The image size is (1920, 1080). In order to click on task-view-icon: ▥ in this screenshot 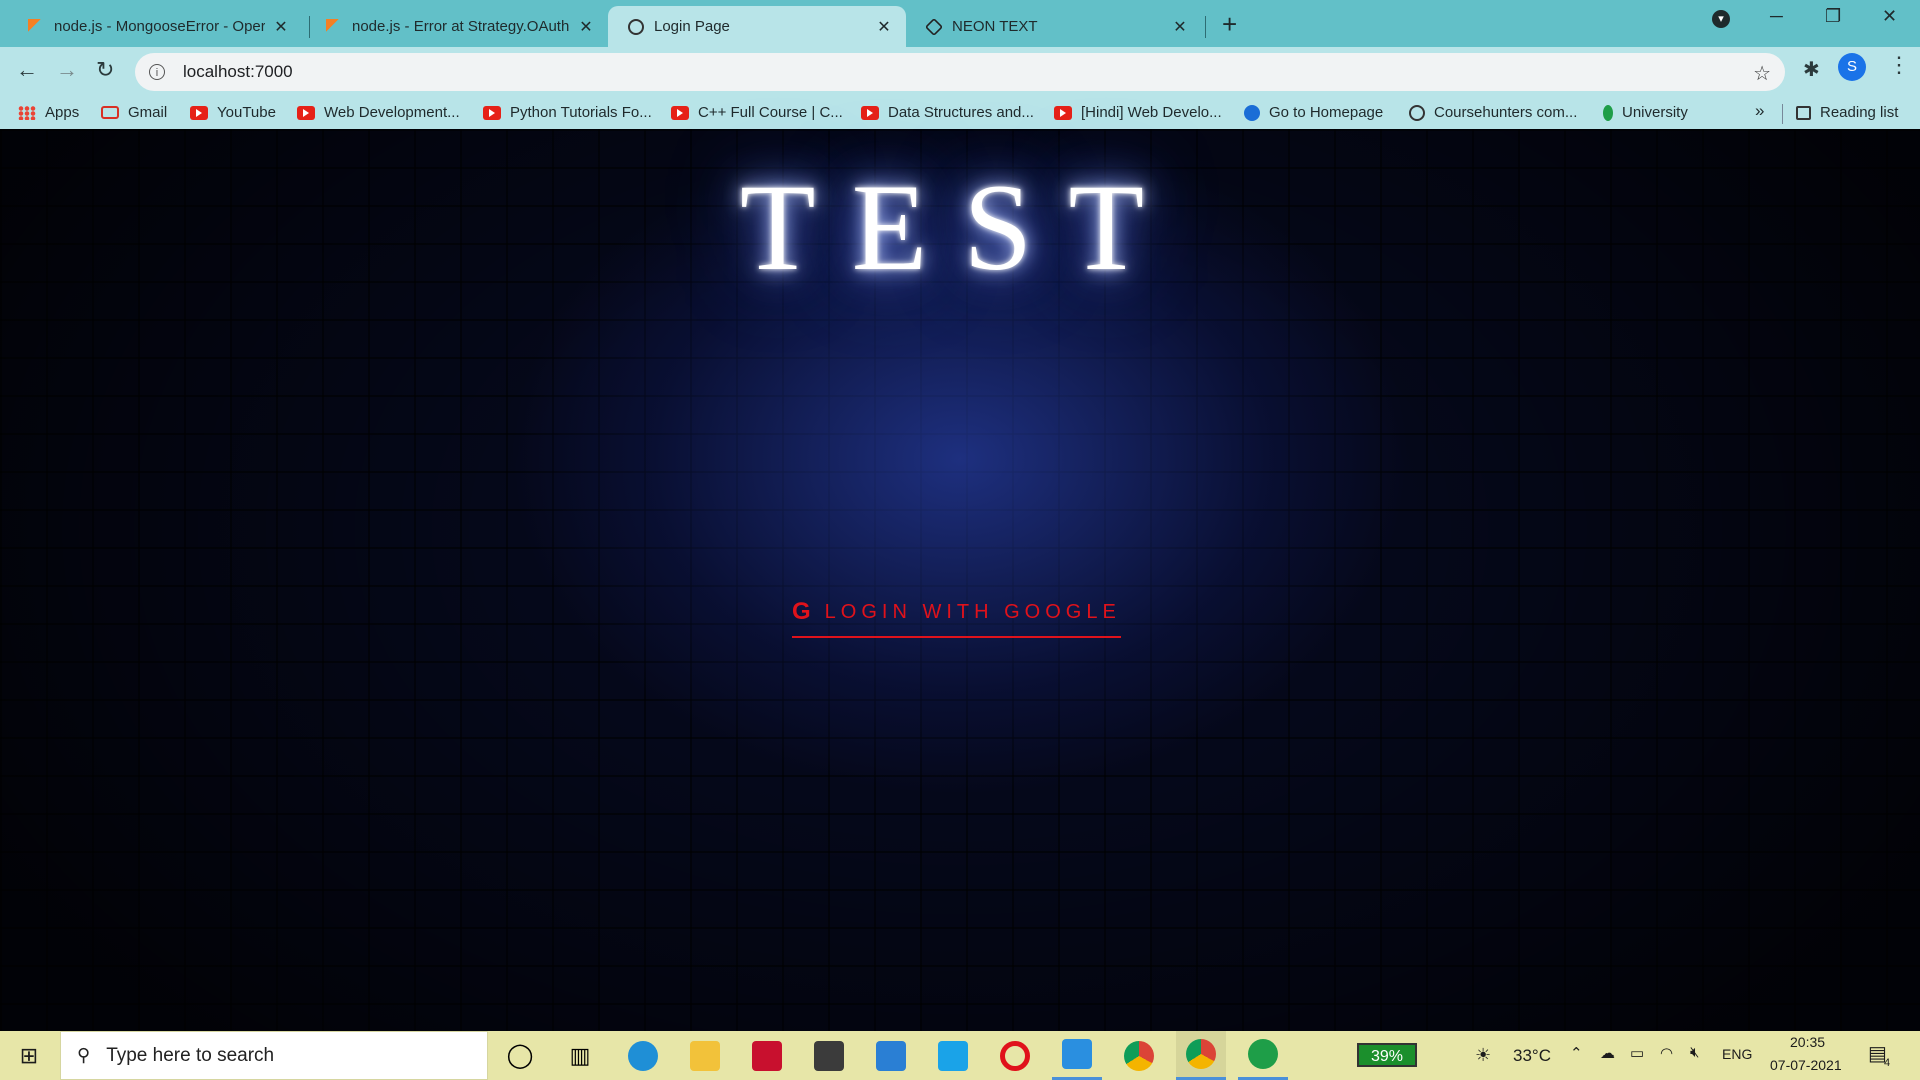, I will do `click(580, 1055)`.